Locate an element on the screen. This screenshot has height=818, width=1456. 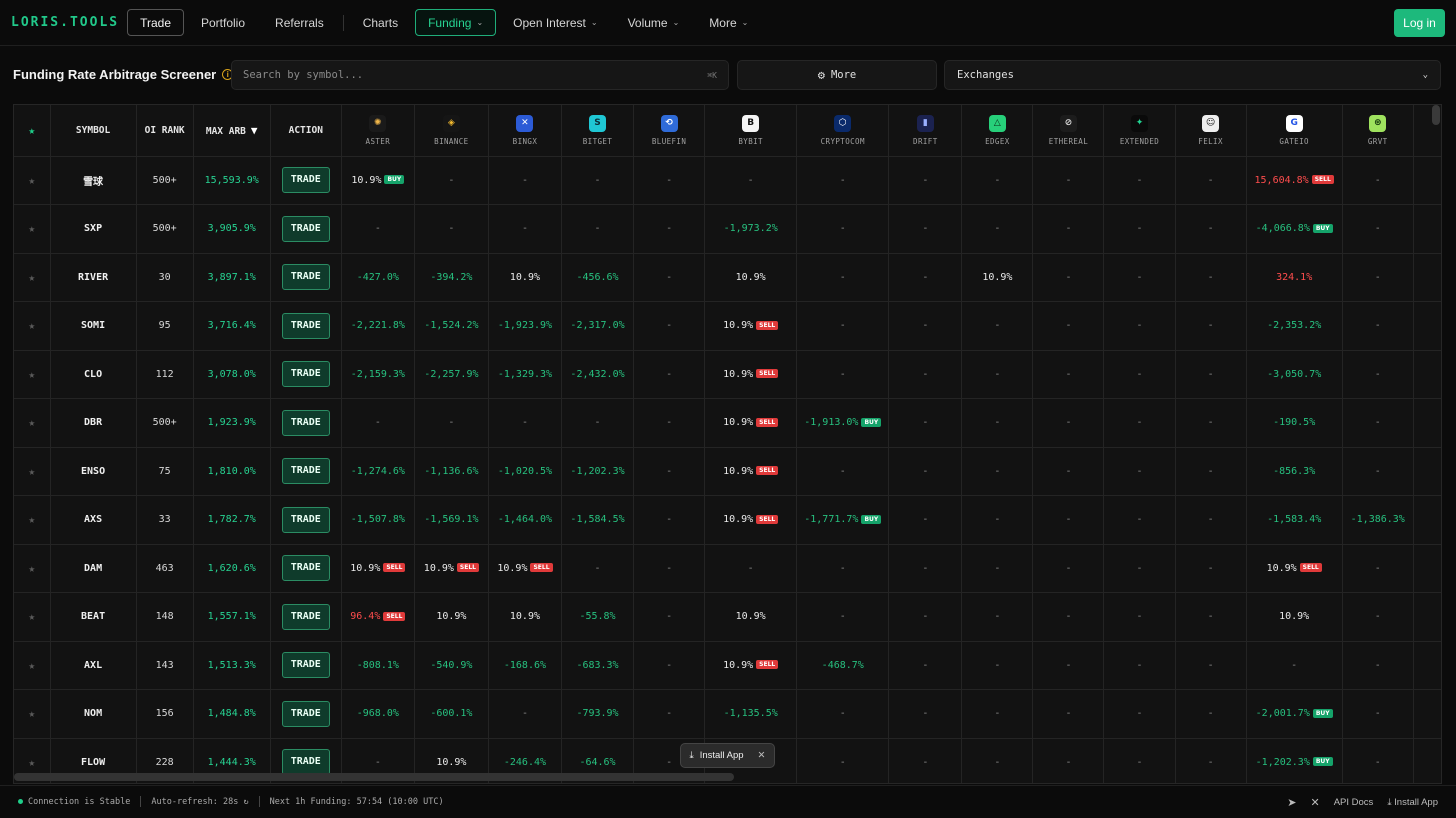
rate-cell-bitget: - is located at coordinates (598, 229).